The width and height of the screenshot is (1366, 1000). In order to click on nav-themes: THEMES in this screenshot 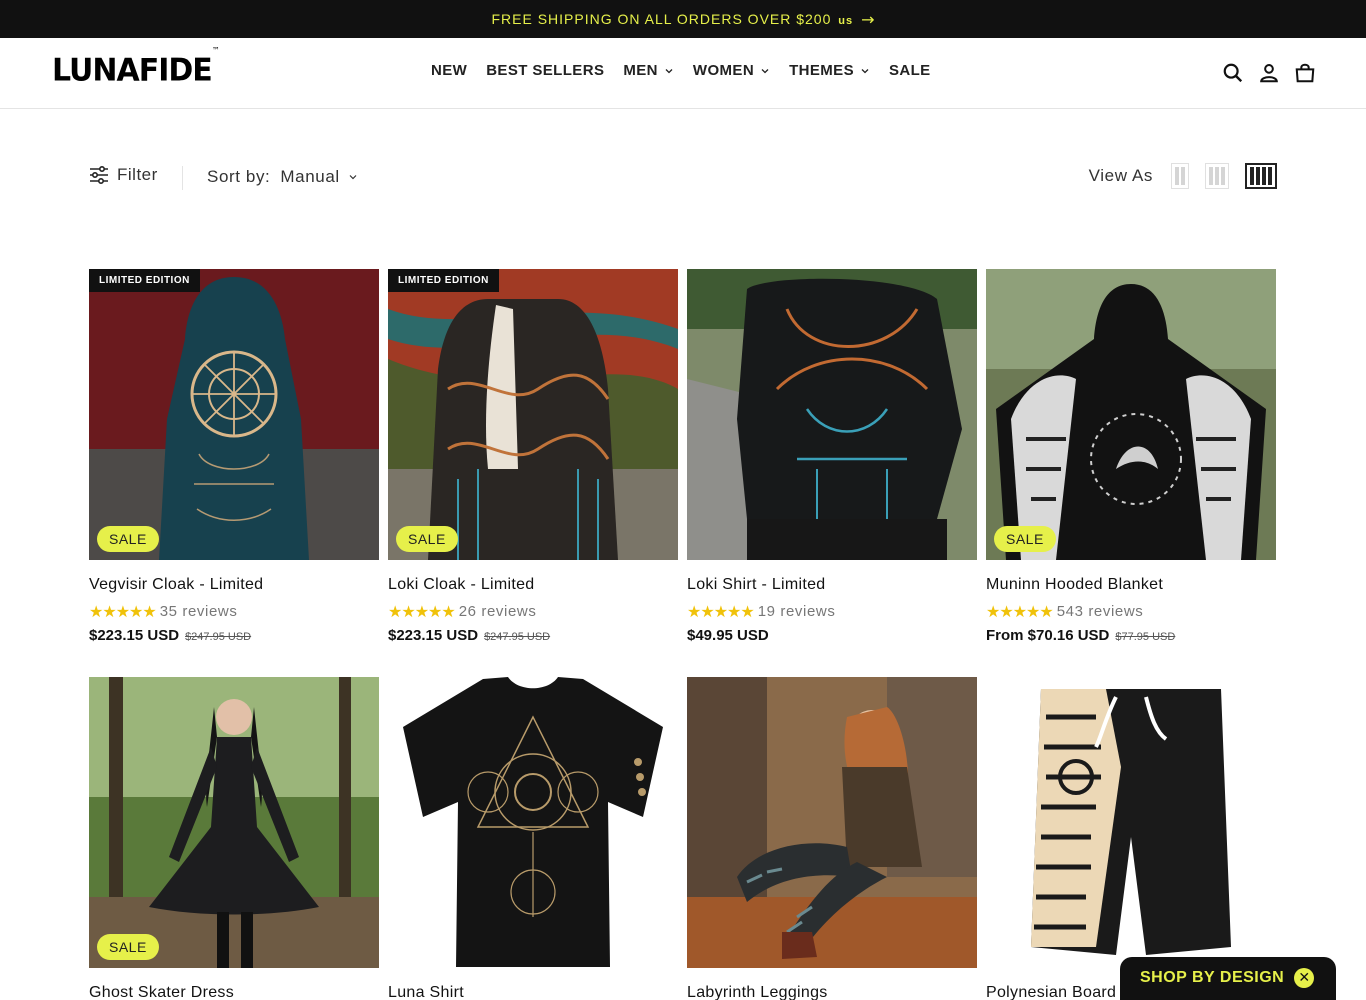, I will do `click(829, 70)`.